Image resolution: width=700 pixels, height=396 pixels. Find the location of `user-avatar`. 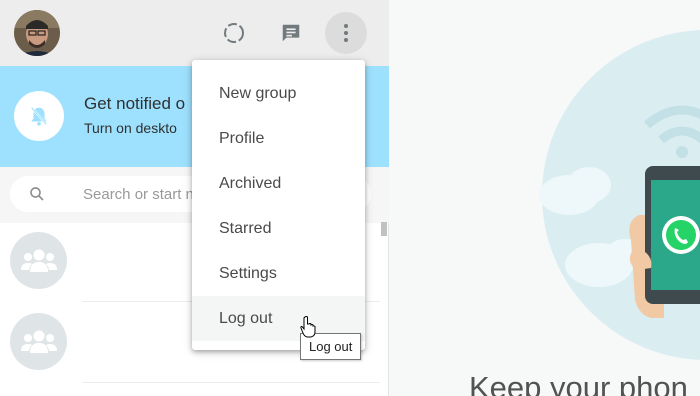

user-avatar is located at coordinates (37, 33).